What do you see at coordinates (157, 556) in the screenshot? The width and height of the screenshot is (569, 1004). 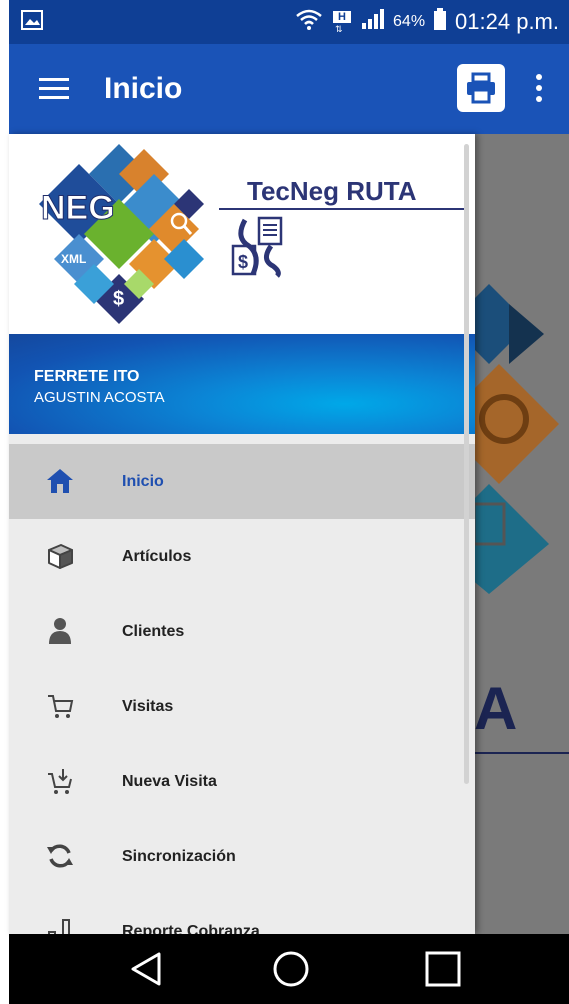 I see `menu-item-label: Artículos` at bounding box center [157, 556].